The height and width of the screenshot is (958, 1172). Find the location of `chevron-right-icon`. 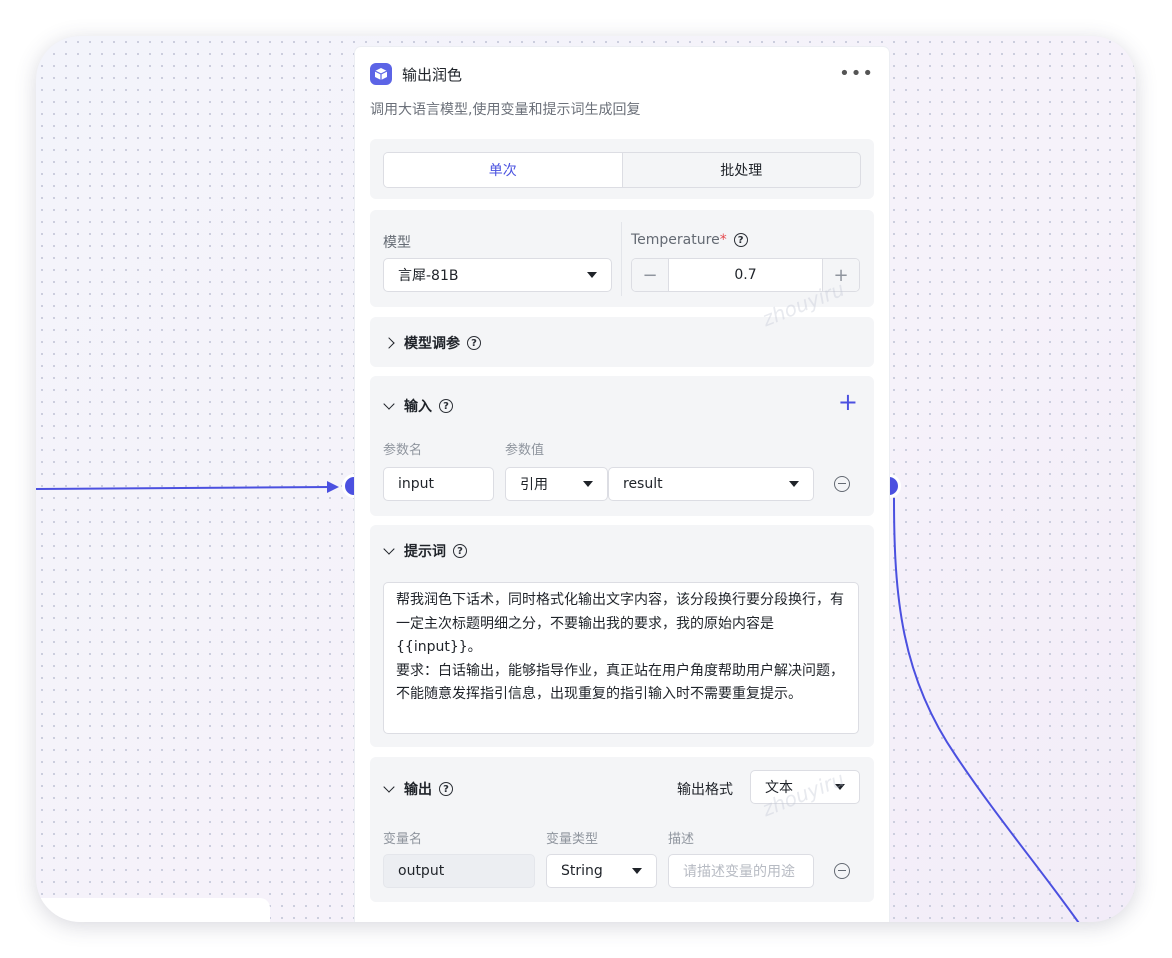

chevron-right-icon is located at coordinates (389, 343).